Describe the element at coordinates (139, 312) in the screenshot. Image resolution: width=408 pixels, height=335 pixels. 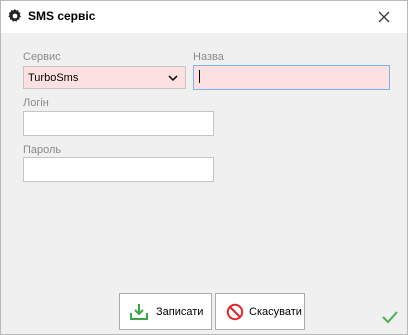
I see `save-download-icon` at that location.